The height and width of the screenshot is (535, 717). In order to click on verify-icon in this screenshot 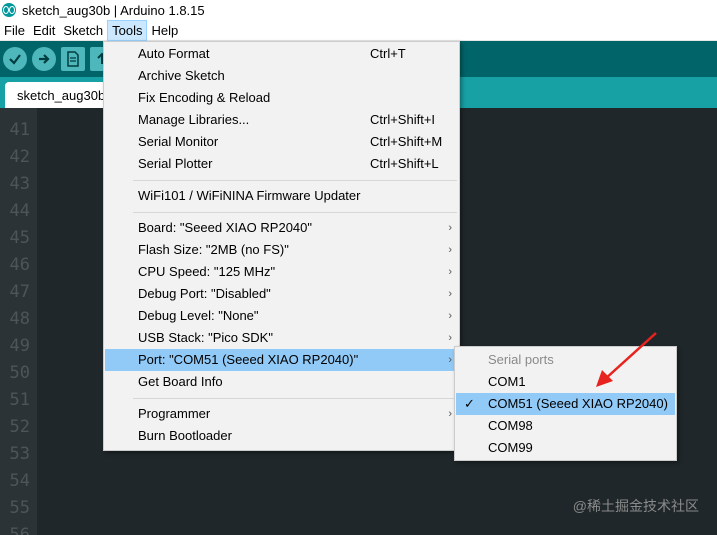, I will do `click(15, 59)`.